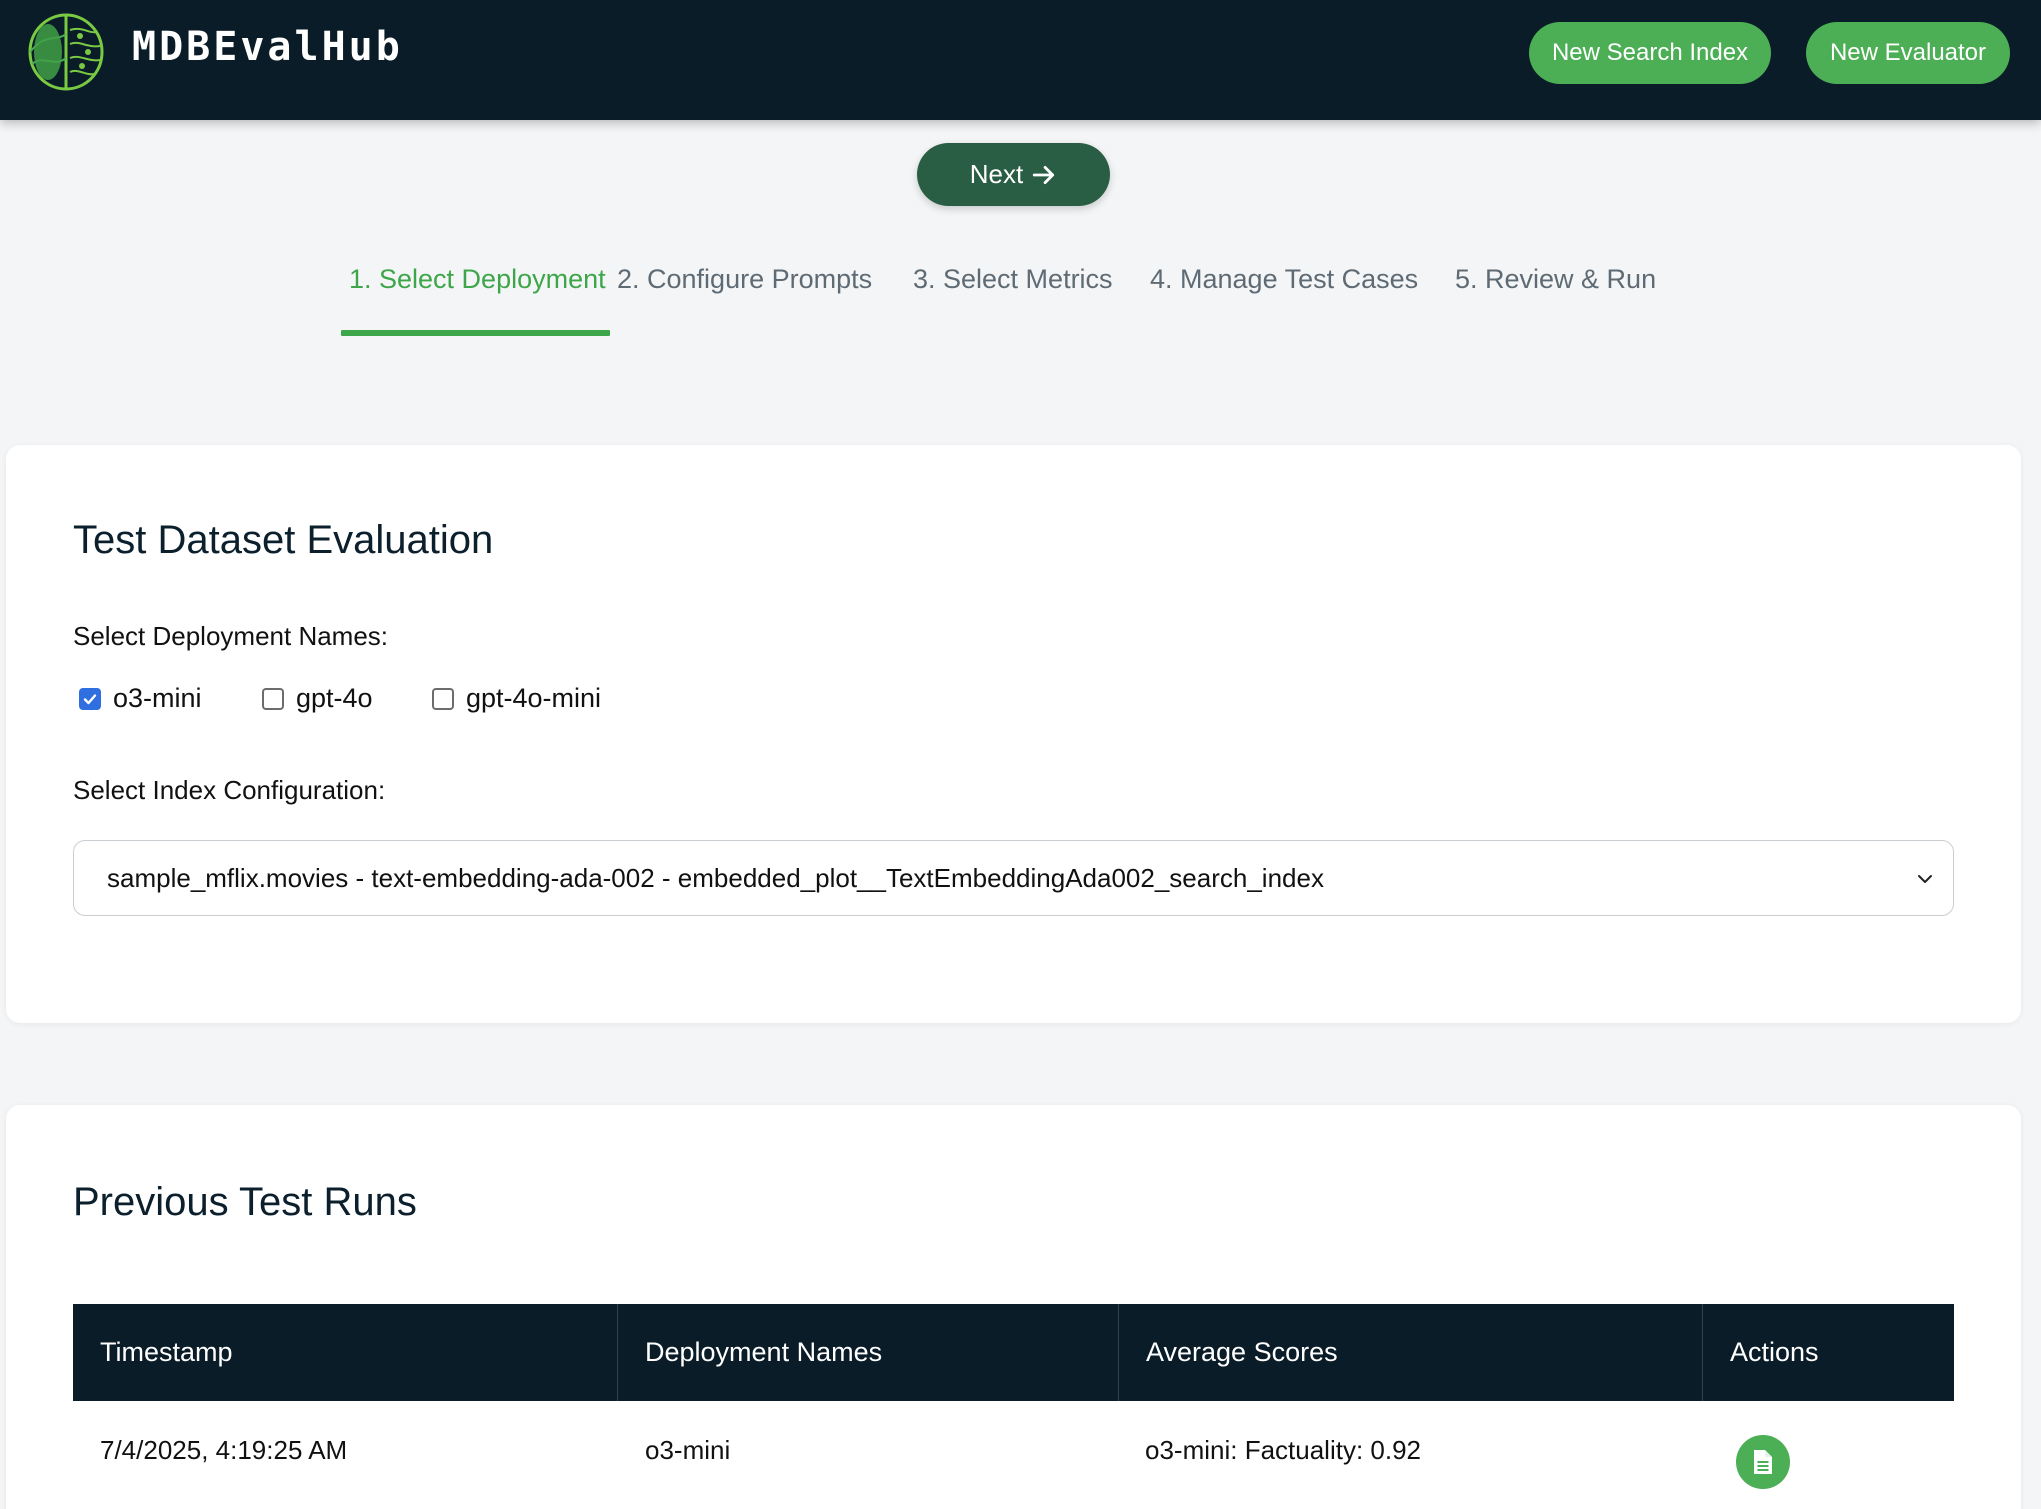  I want to click on index-config-label: Select Index Configuration:, so click(229, 790).